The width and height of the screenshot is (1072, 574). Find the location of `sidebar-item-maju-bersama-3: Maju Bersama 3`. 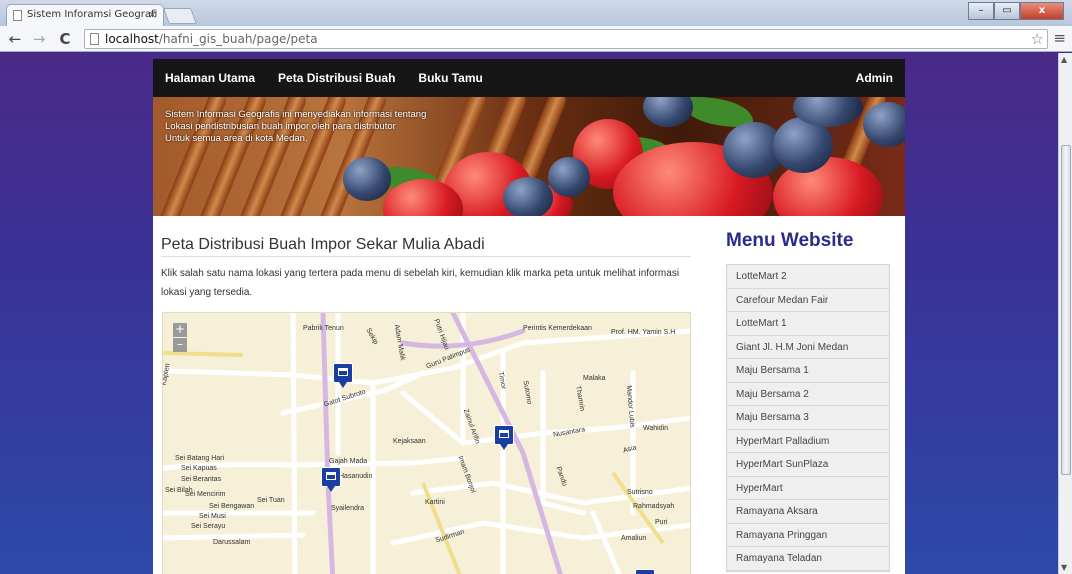

sidebar-item-maju-bersama-3: Maju Bersama 3 is located at coordinates (808, 418).